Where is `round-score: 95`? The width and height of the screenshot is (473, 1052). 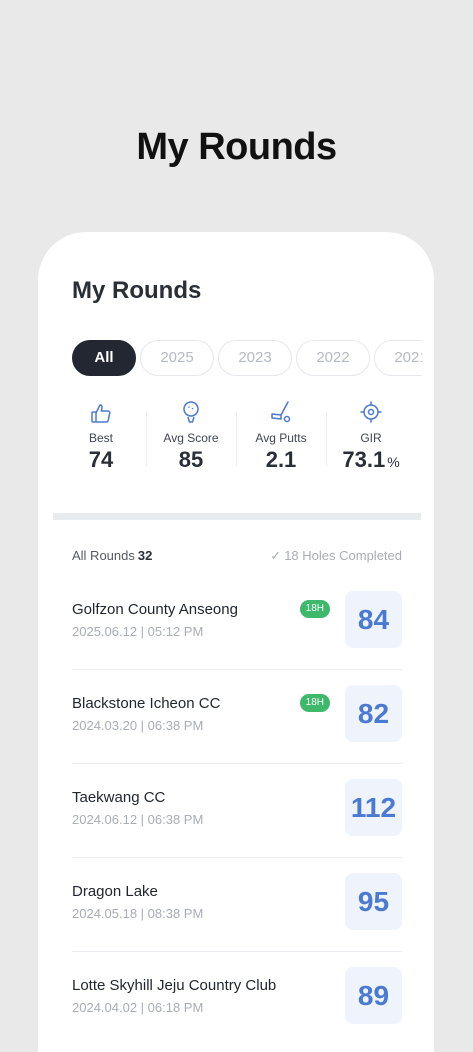 round-score: 95 is located at coordinates (373, 901).